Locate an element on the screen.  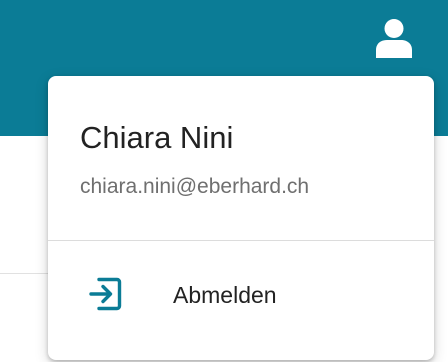
logout-icon is located at coordinates (105, 294).